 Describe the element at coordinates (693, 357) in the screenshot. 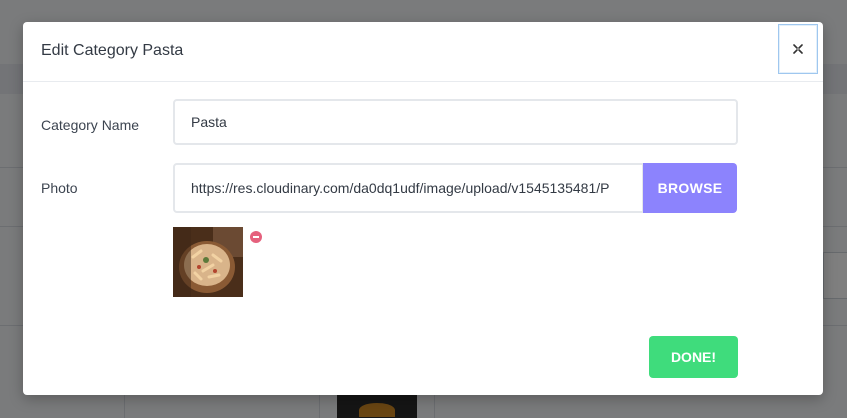

I see `done-button: DONE!` at that location.